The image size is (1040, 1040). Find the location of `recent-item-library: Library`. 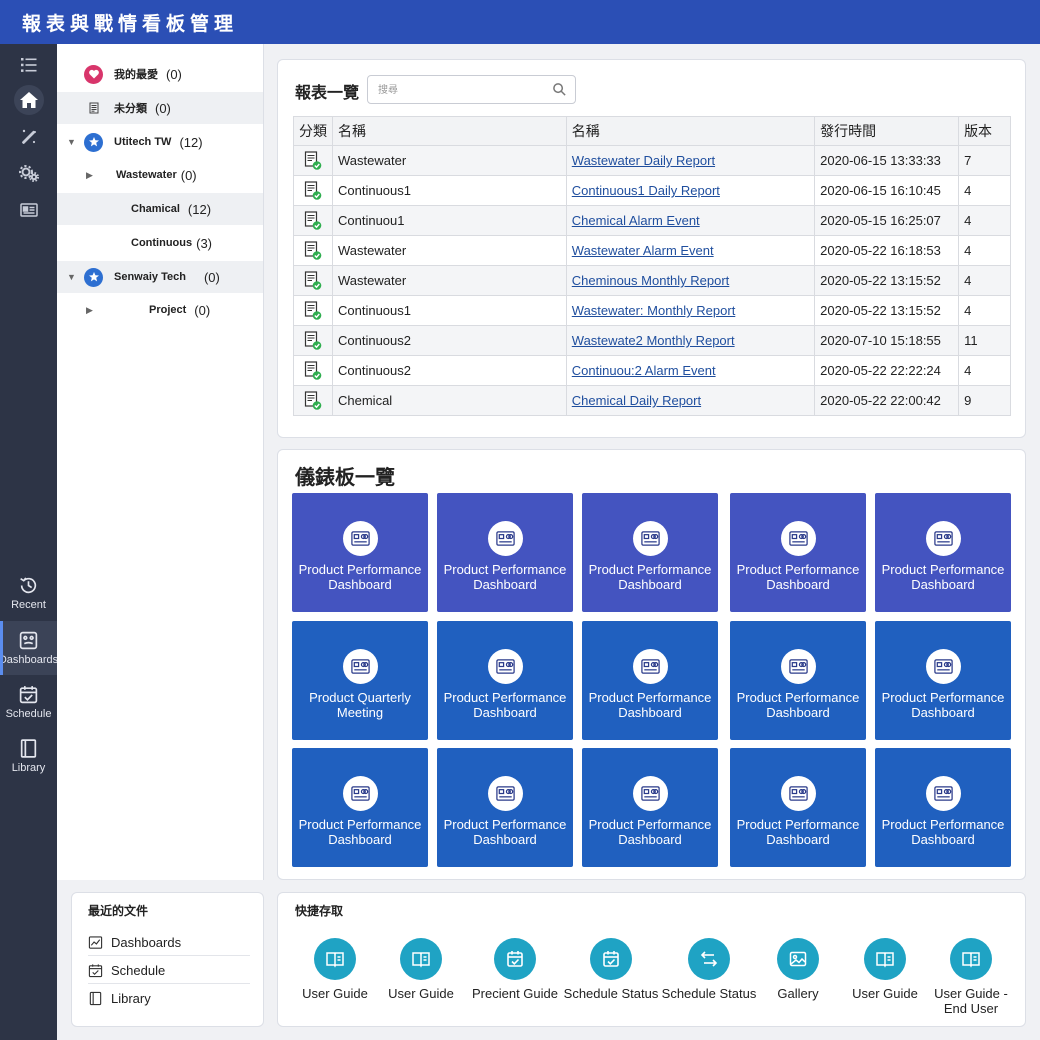

recent-item-library: Library is located at coordinates (169, 998).